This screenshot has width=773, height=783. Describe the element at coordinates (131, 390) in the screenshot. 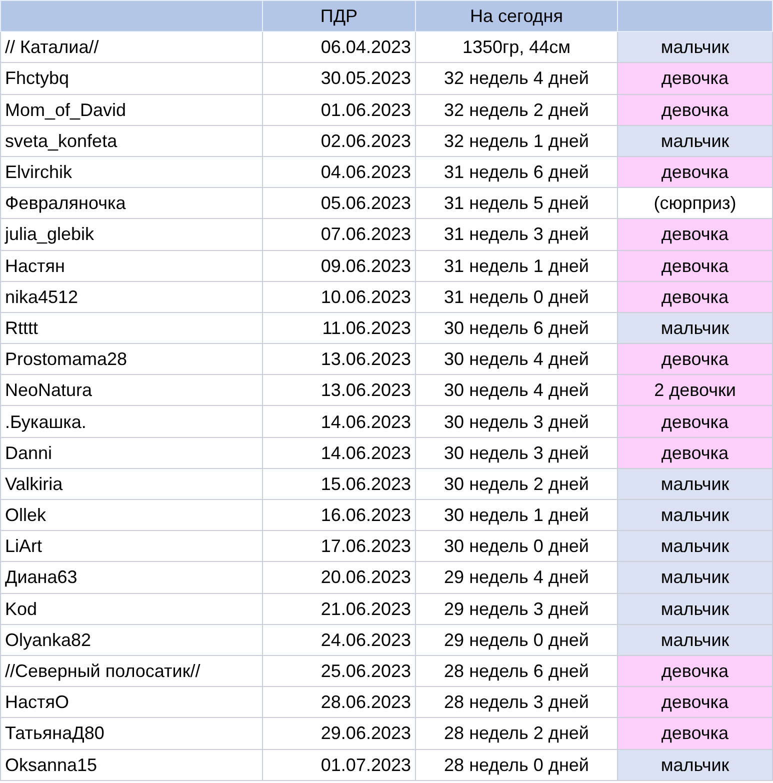

I see `table-cell: NeoNatura` at that location.